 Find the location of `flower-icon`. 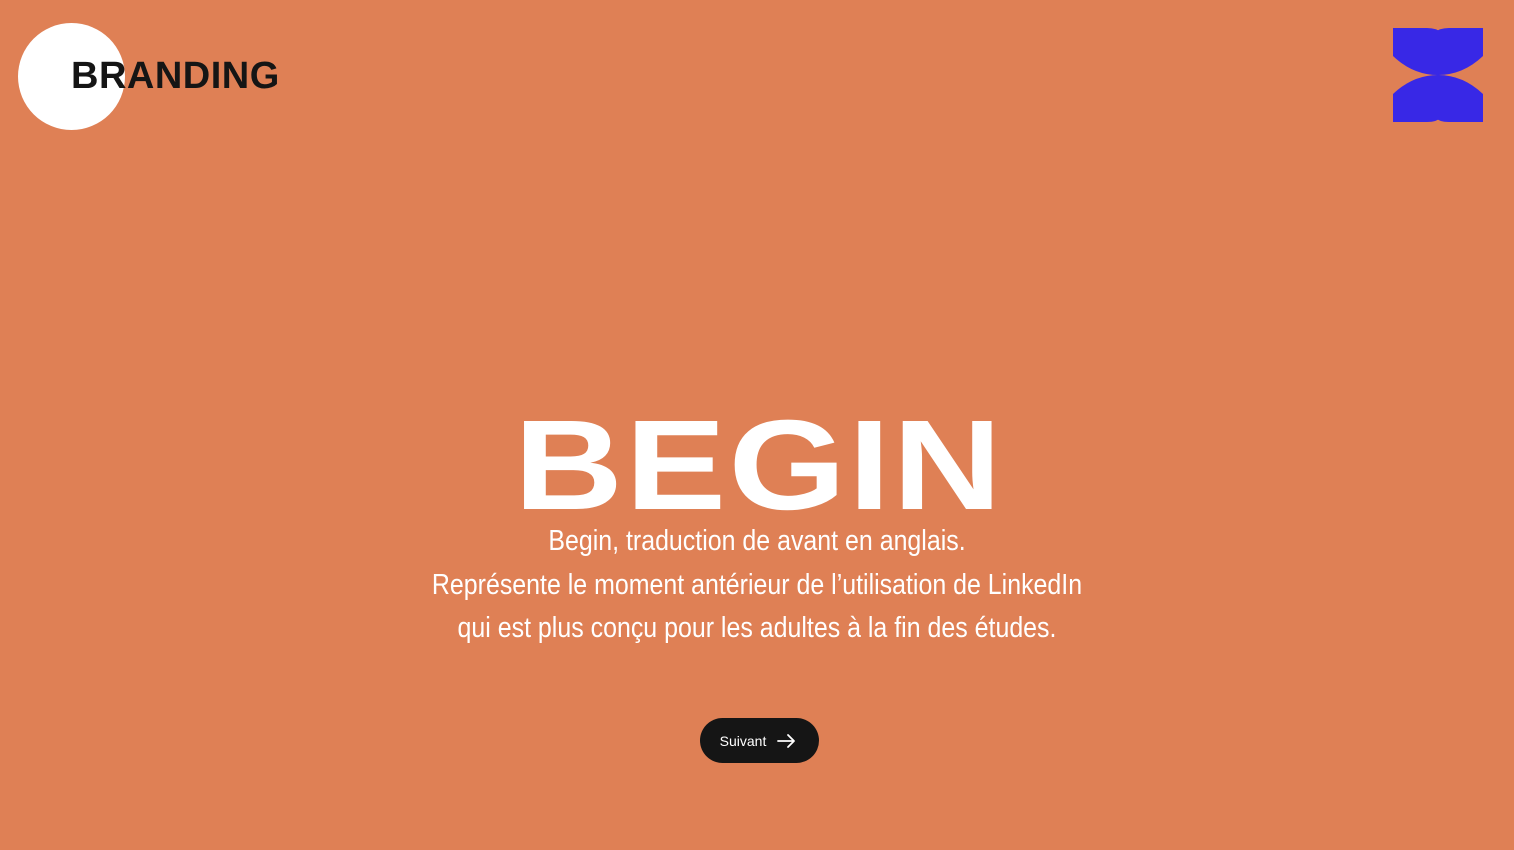

flower-icon is located at coordinates (1438, 75).